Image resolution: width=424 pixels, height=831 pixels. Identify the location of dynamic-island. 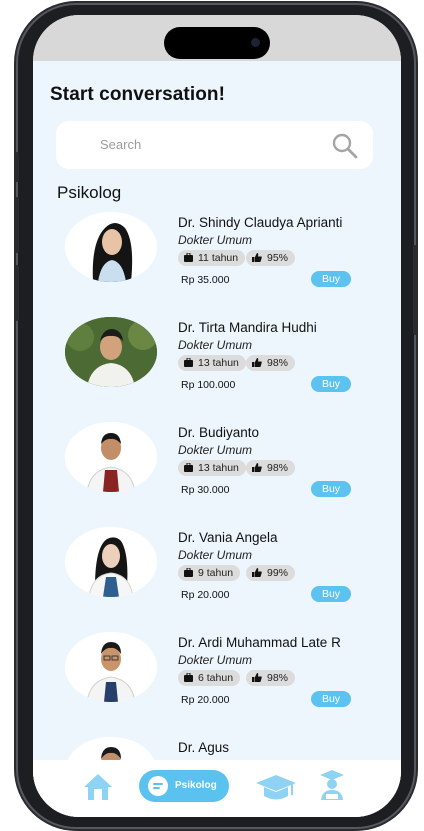
(217, 43).